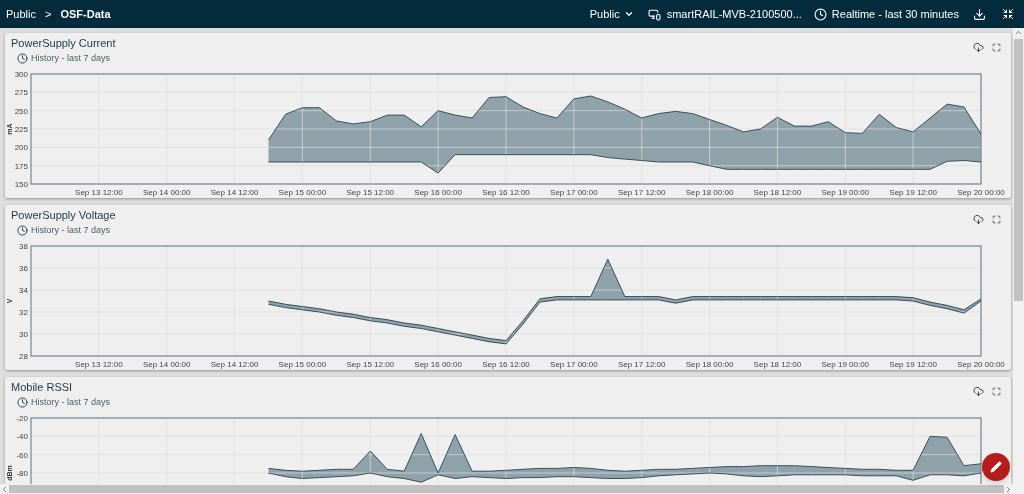  What do you see at coordinates (23, 268) in the screenshot?
I see `y-tick-label: 36` at bounding box center [23, 268].